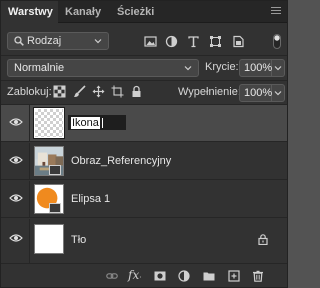 The width and height of the screenshot is (320, 288). What do you see at coordinates (160, 276) in the screenshot?
I see `add-mask-icon` at bounding box center [160, 276].